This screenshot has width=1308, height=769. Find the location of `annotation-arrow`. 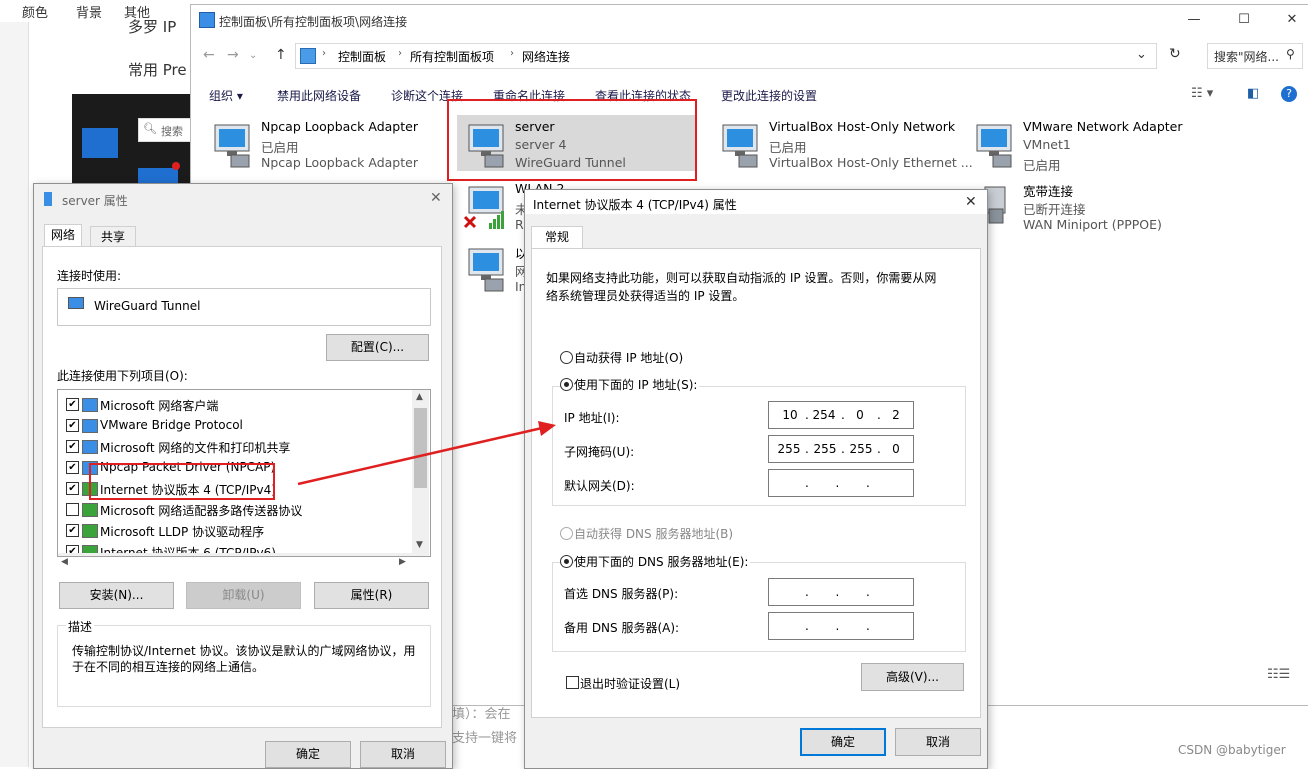

annotation-arrow is located at coordinates (426, 453).